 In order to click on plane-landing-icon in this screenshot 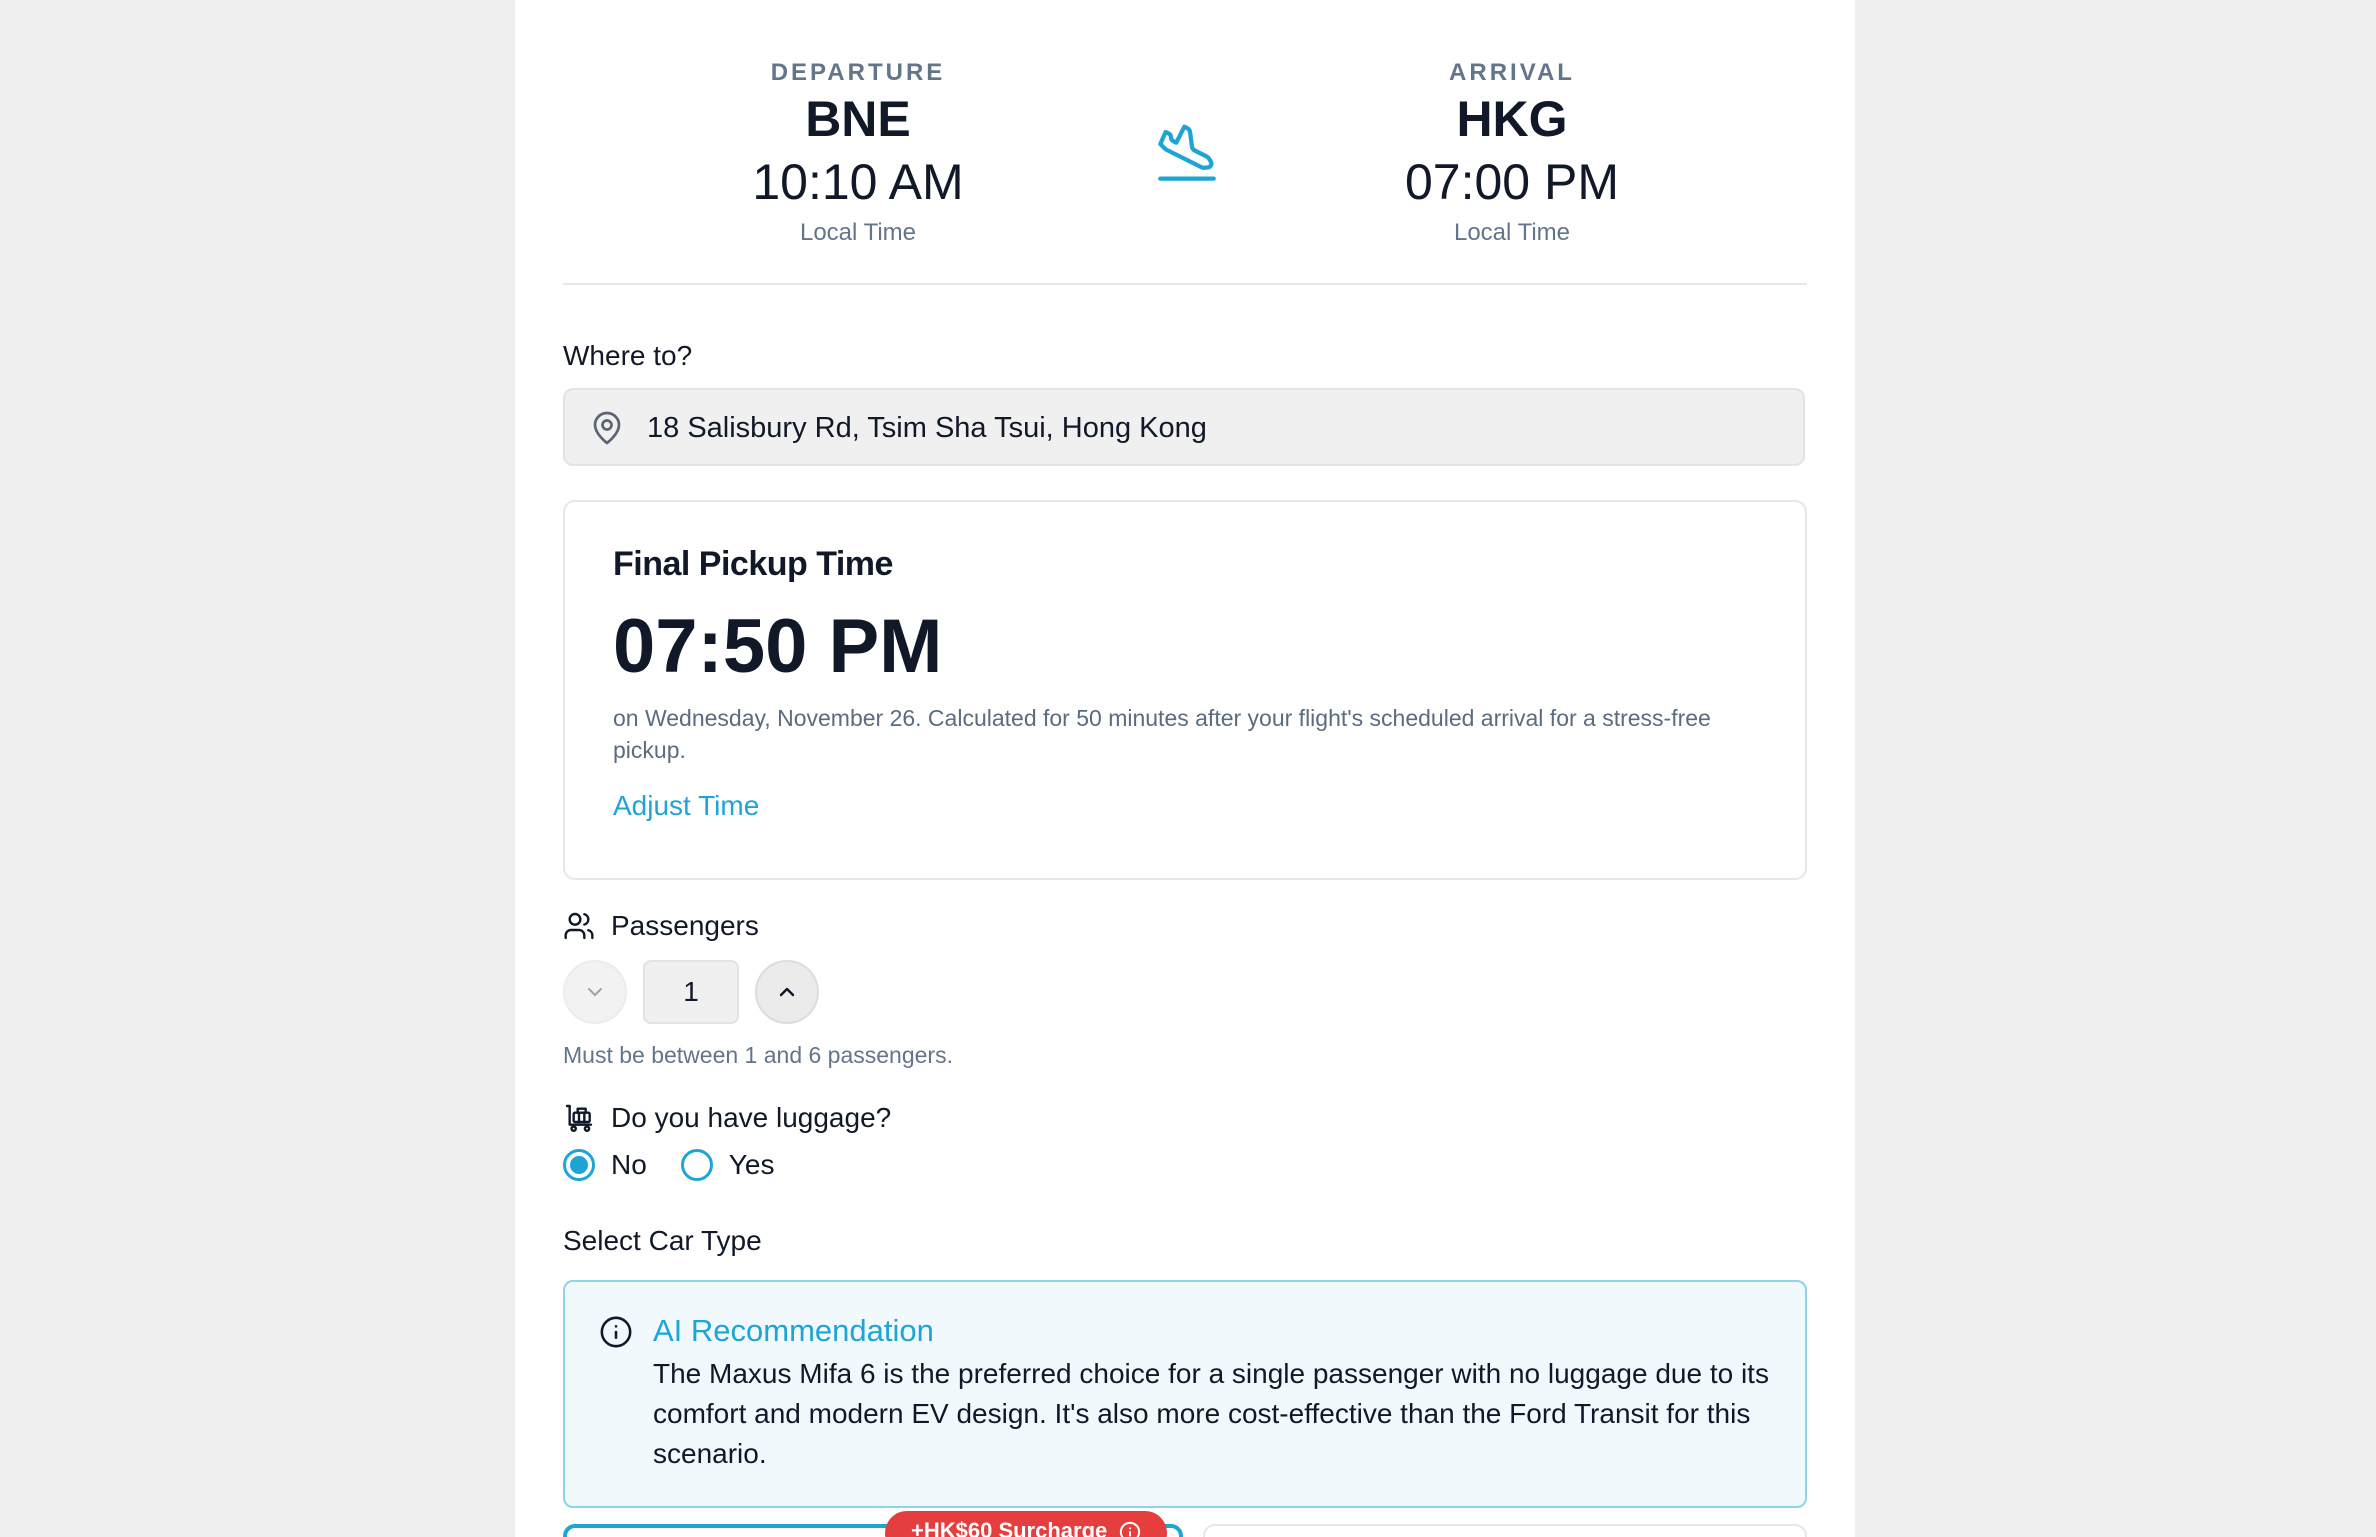, I will do `click(1187, 152)`.